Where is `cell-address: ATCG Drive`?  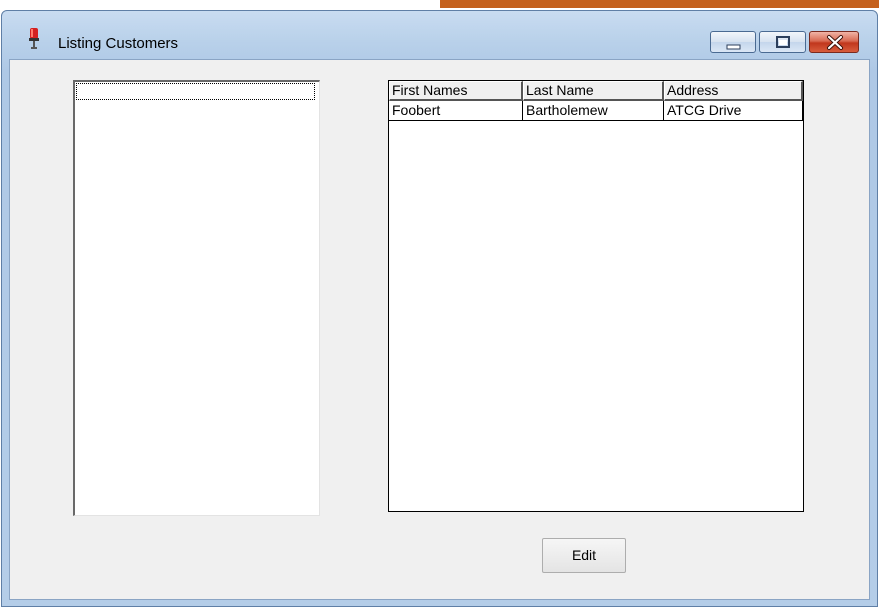
cell-address: ATCG Drive is located at coordinates (733, 111).